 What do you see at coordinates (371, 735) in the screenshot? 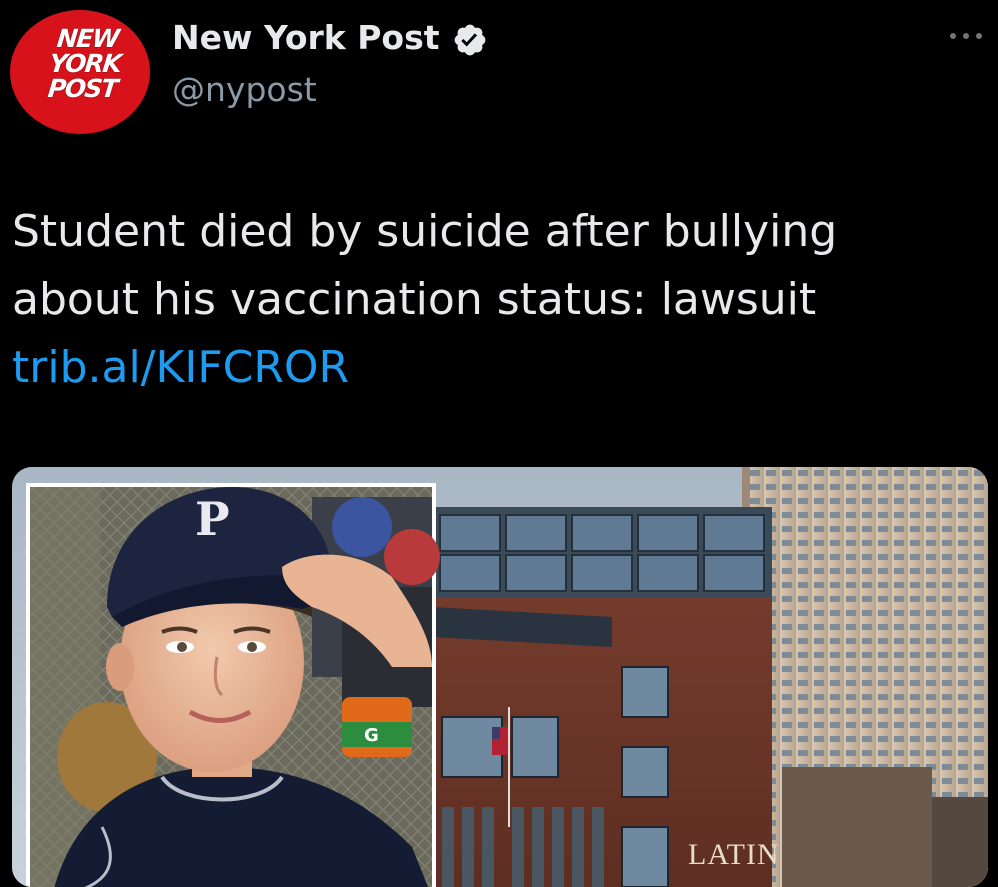
I see `bottle-letter: G` at bounding box center [371, 735].